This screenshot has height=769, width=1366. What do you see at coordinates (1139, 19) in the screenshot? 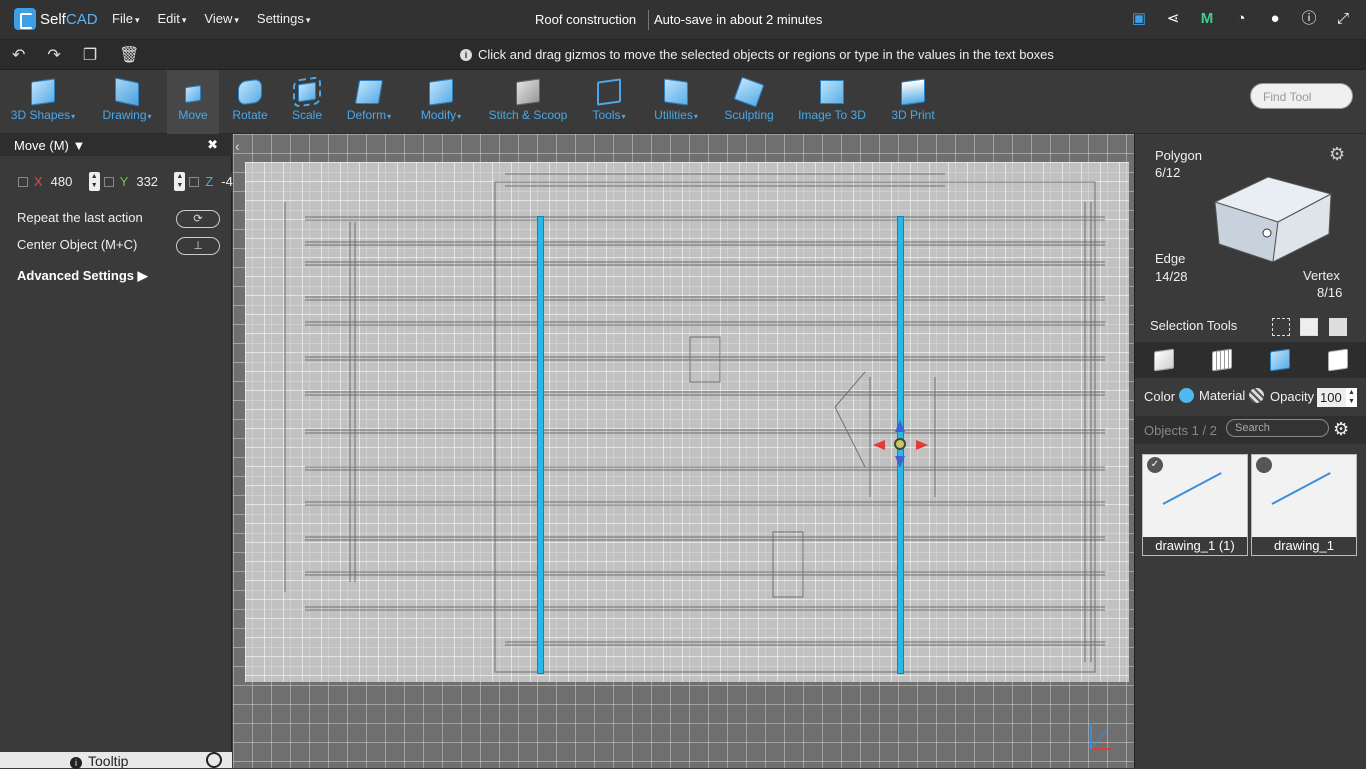
I see `save-icon: ▣` at bounding box center [1139, 19].